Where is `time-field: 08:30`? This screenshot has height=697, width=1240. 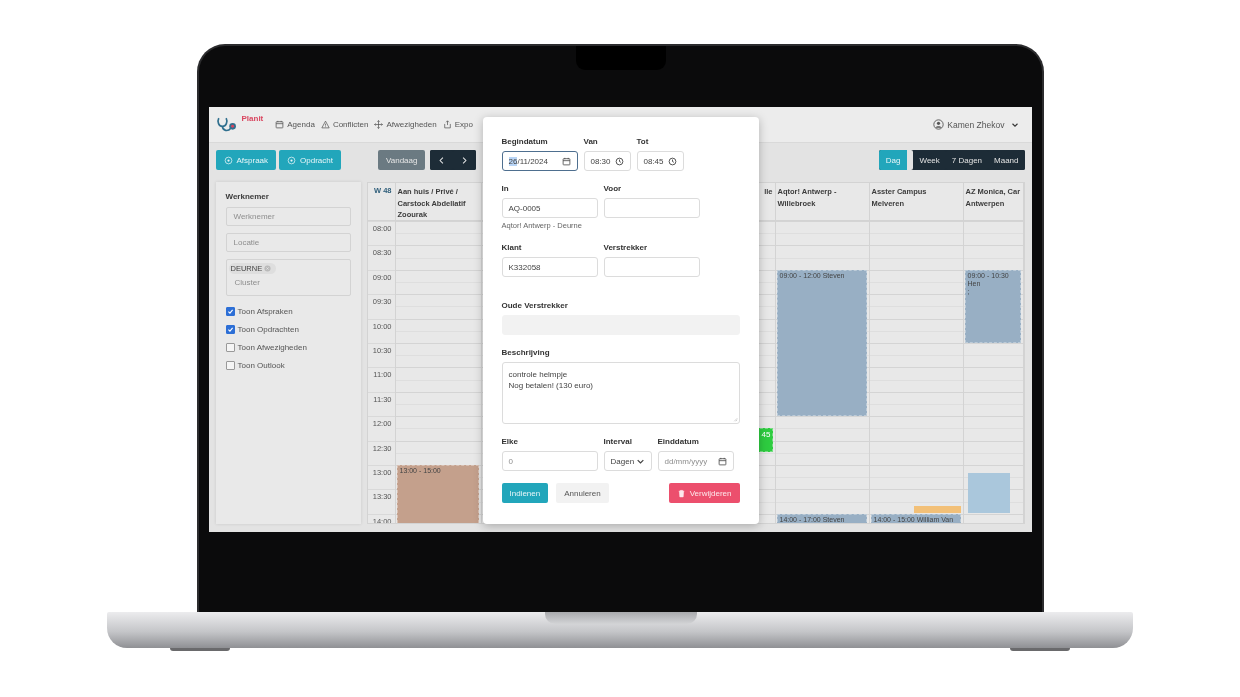 time-field: 08:30 is located at coordinates (607, 161).